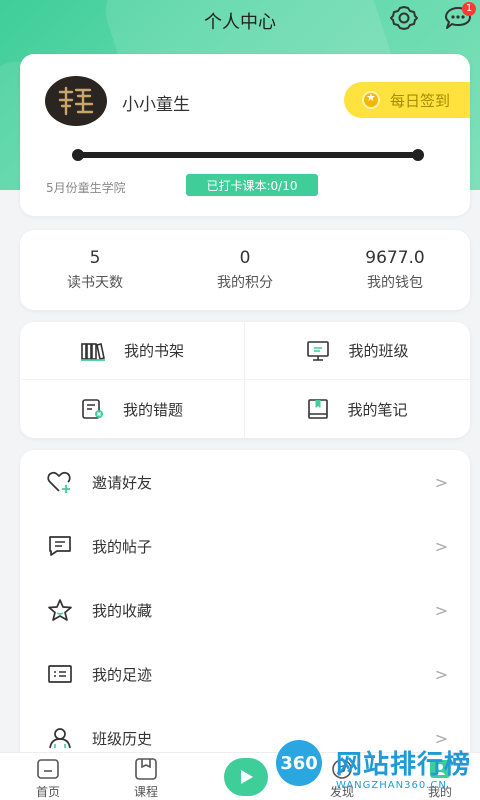  What do you see at coordinates (60, 674) in the screenshot?
I see `footprint-icon` at bounding box center [60, 674].